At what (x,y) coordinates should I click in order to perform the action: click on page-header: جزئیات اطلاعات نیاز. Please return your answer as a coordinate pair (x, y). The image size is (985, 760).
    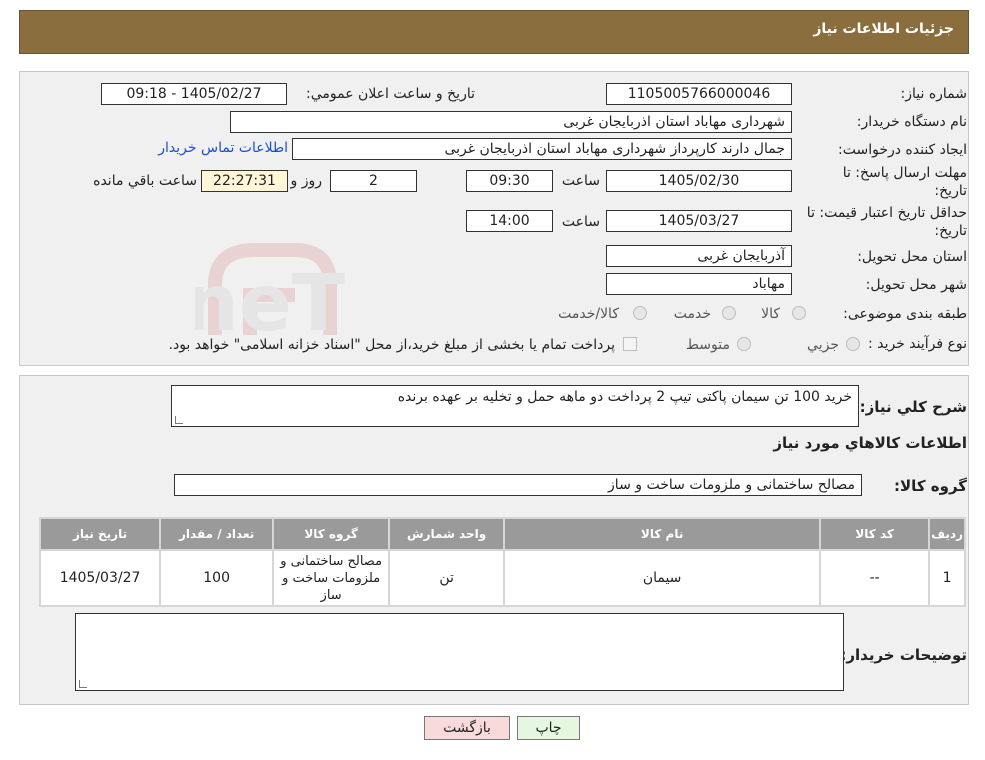
    Looking at the image, I should click on (494, 32).